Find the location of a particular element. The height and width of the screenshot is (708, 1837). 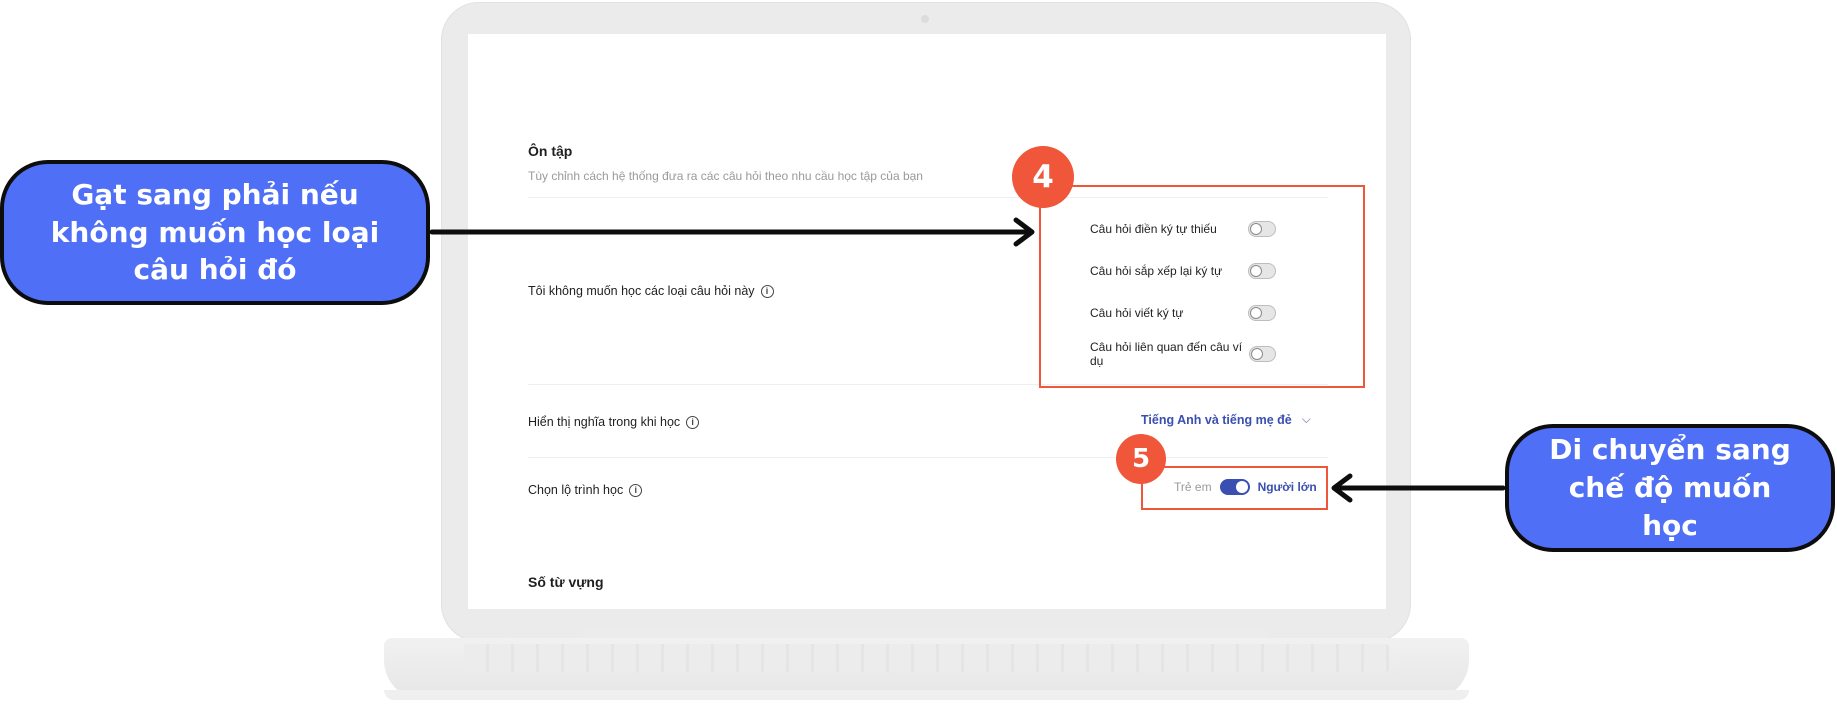

step-badge-4: 4 is located at coordinates (1043, 177).